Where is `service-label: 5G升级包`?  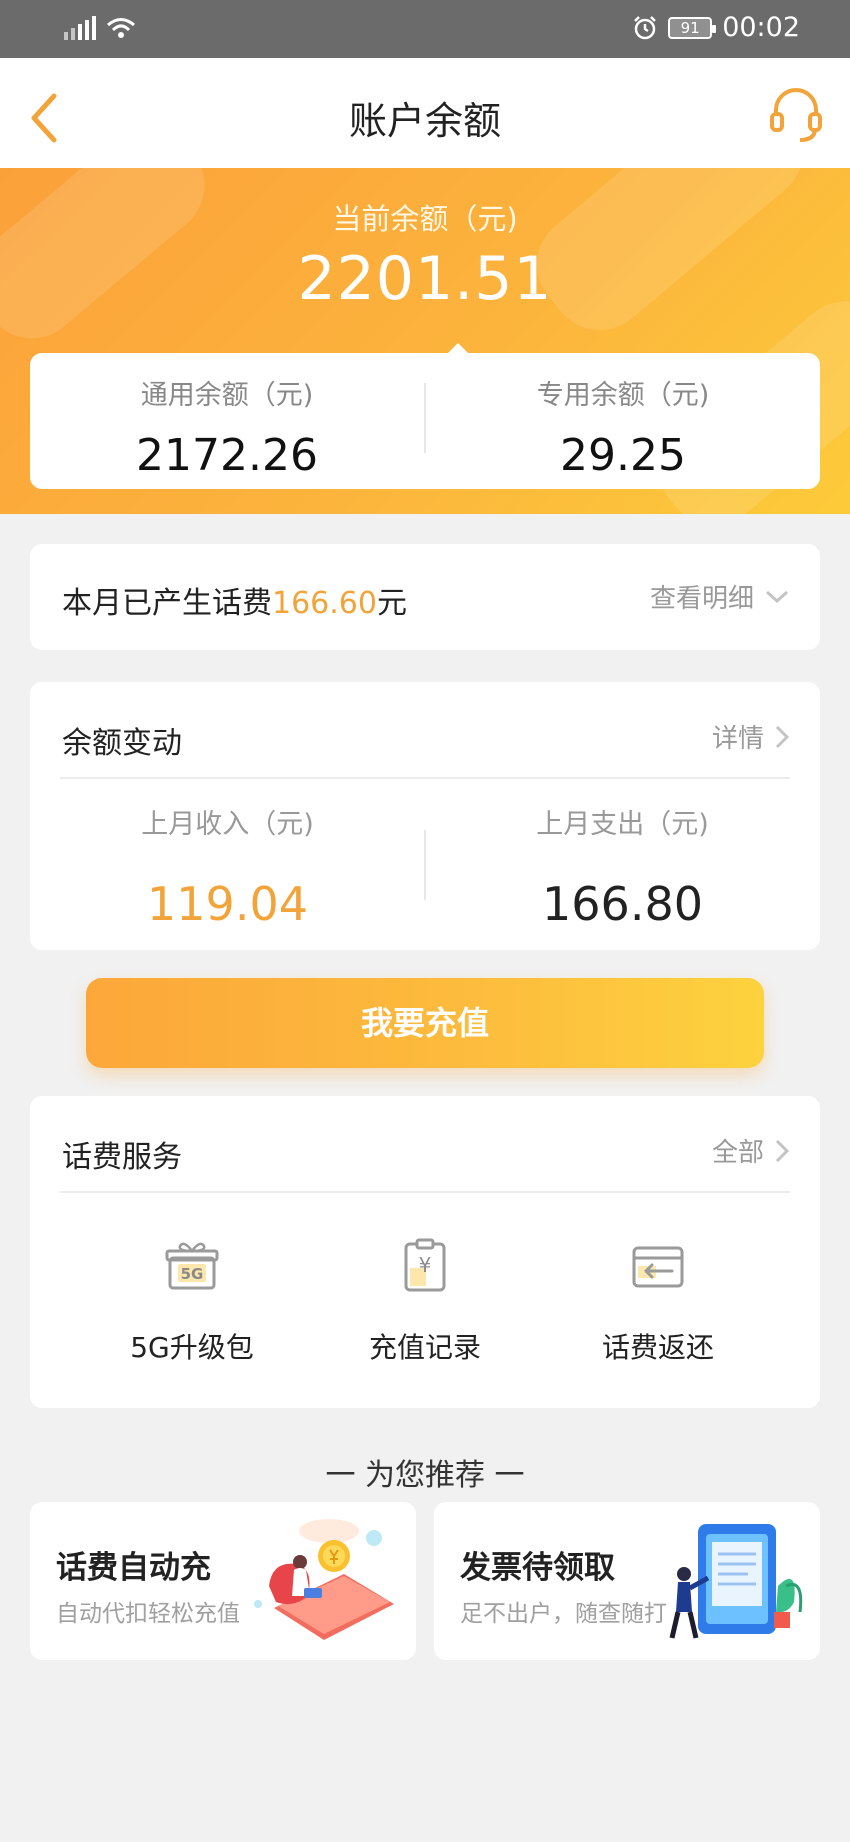
service-label: 5G升级包 is located at coordinates (192, 1347).